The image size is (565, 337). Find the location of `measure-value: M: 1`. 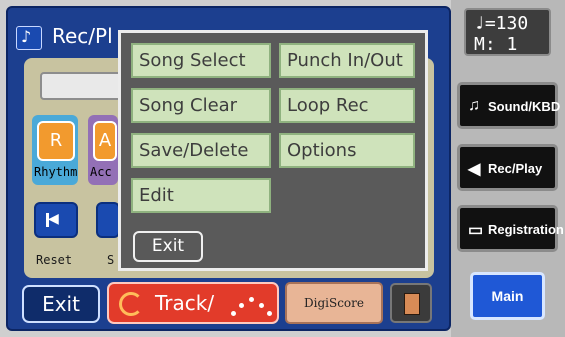

measure-value: M: 1 is located at coordinates (496, 44).